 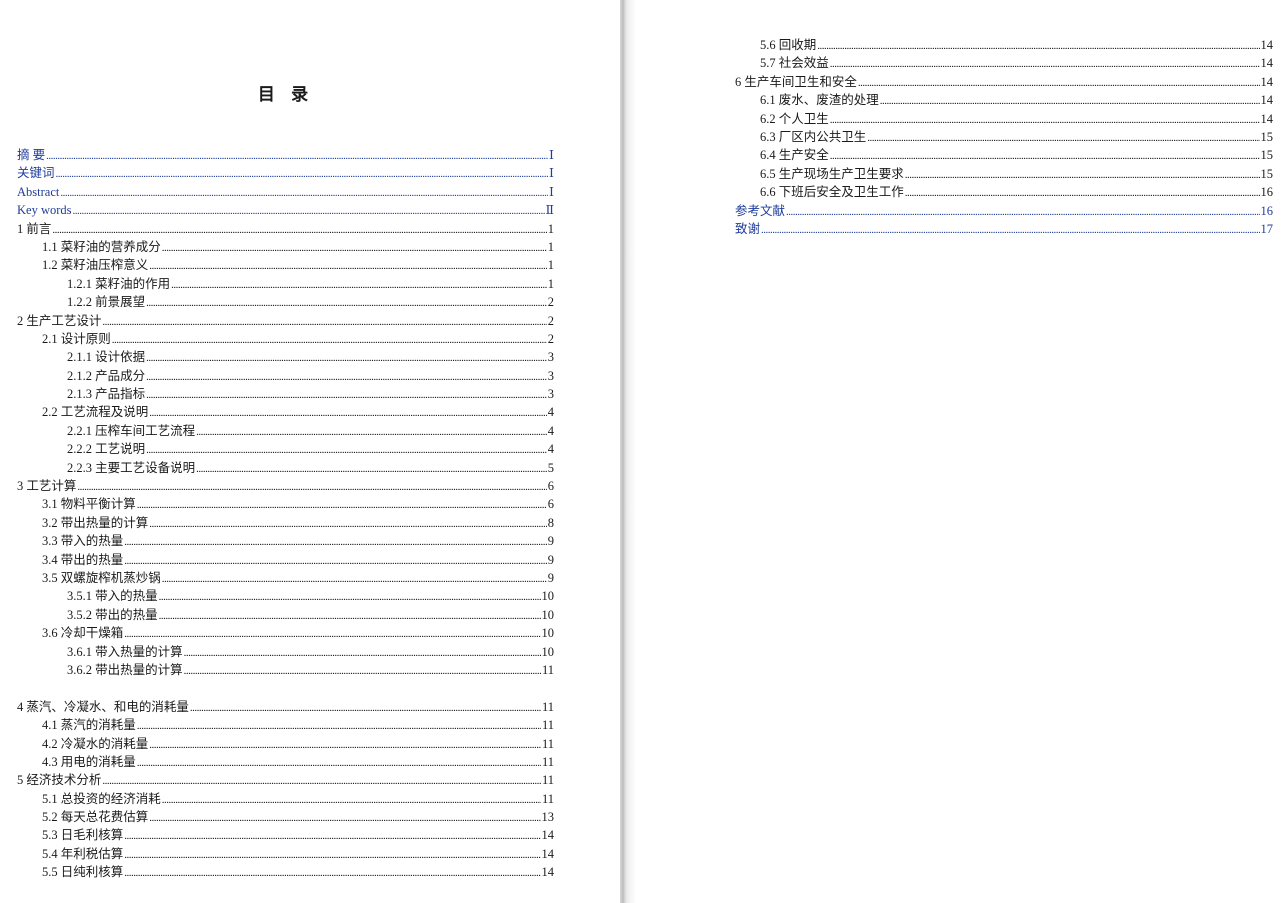 What do you see at coordinates (112, 614) in the screenshot?
I see `toc-entry-label: 3.5.2 带出的热量` at bounding box center [112, 614].